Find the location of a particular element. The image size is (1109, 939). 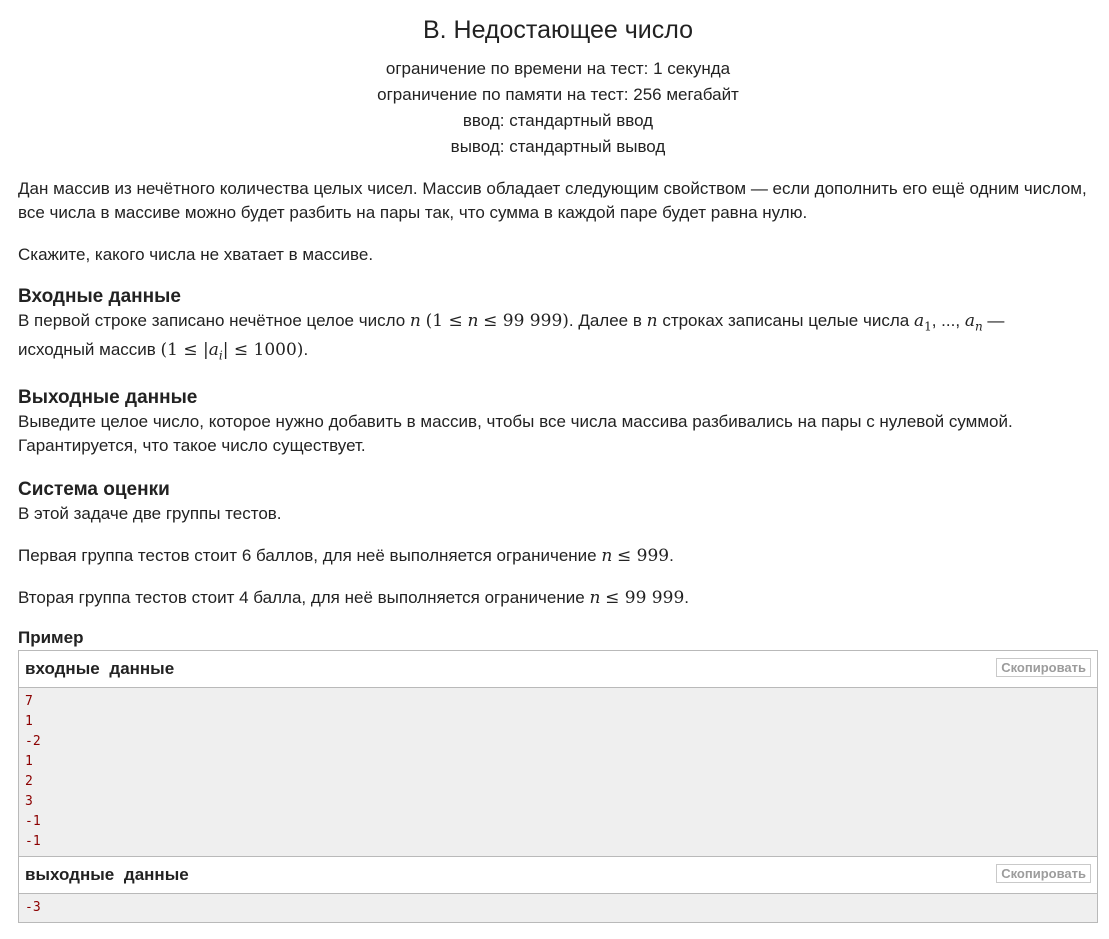

sample-output-label: выходные данные is located at coordinates (107, 874).